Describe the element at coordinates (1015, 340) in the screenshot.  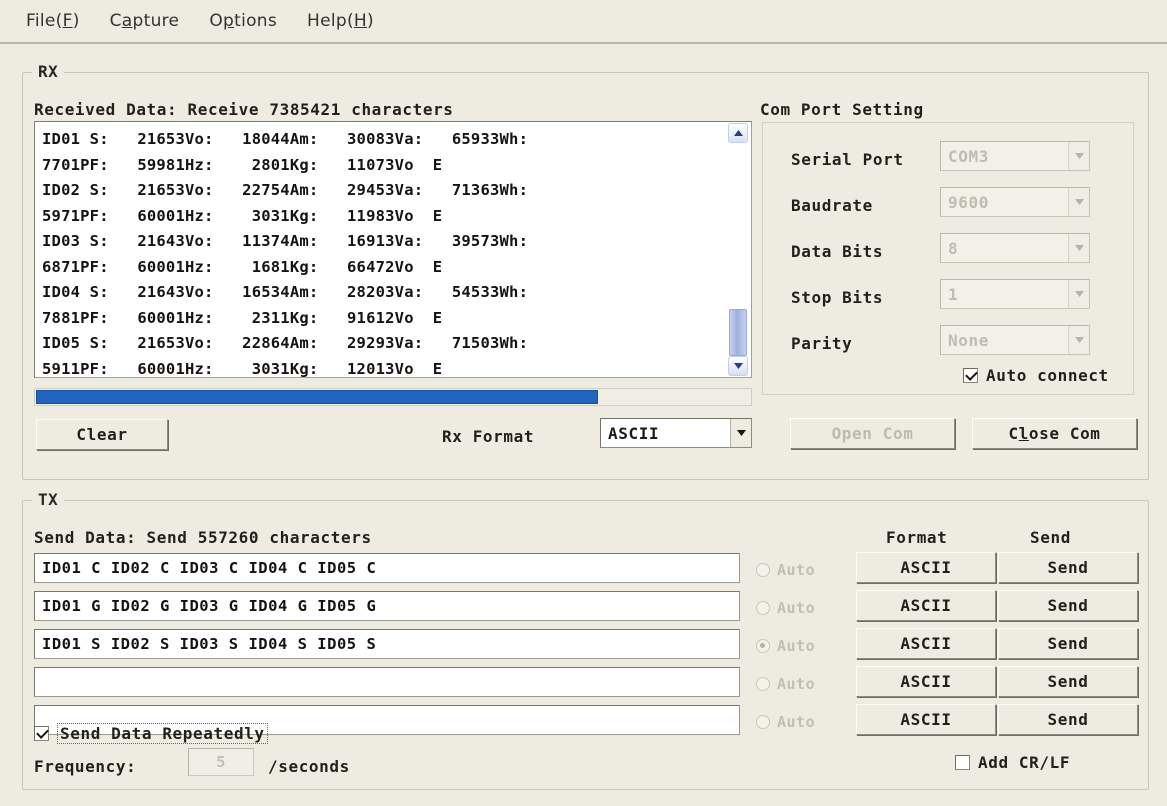
I see `parity-select: None` at that location.